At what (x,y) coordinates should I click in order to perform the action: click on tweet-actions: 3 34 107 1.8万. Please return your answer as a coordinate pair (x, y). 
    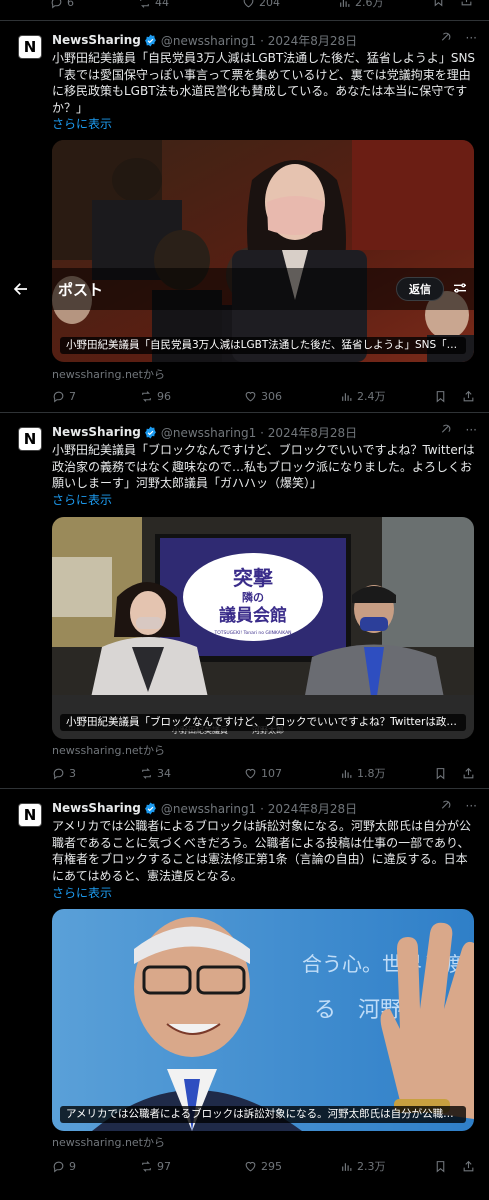
    Looking at the image, I should click on (266, 773).